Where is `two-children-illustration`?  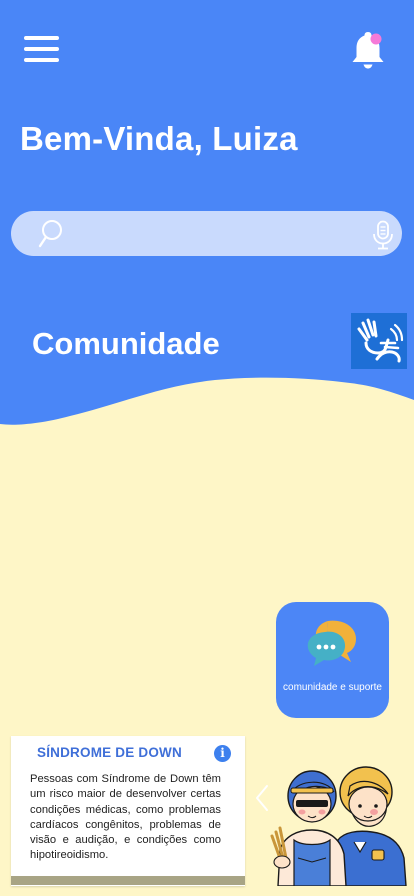
two-children-illustration is located at coordinates (338, 826).